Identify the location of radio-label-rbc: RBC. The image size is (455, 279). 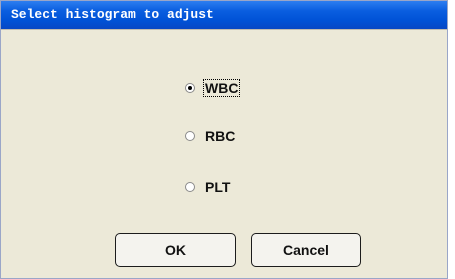
(220, 136).